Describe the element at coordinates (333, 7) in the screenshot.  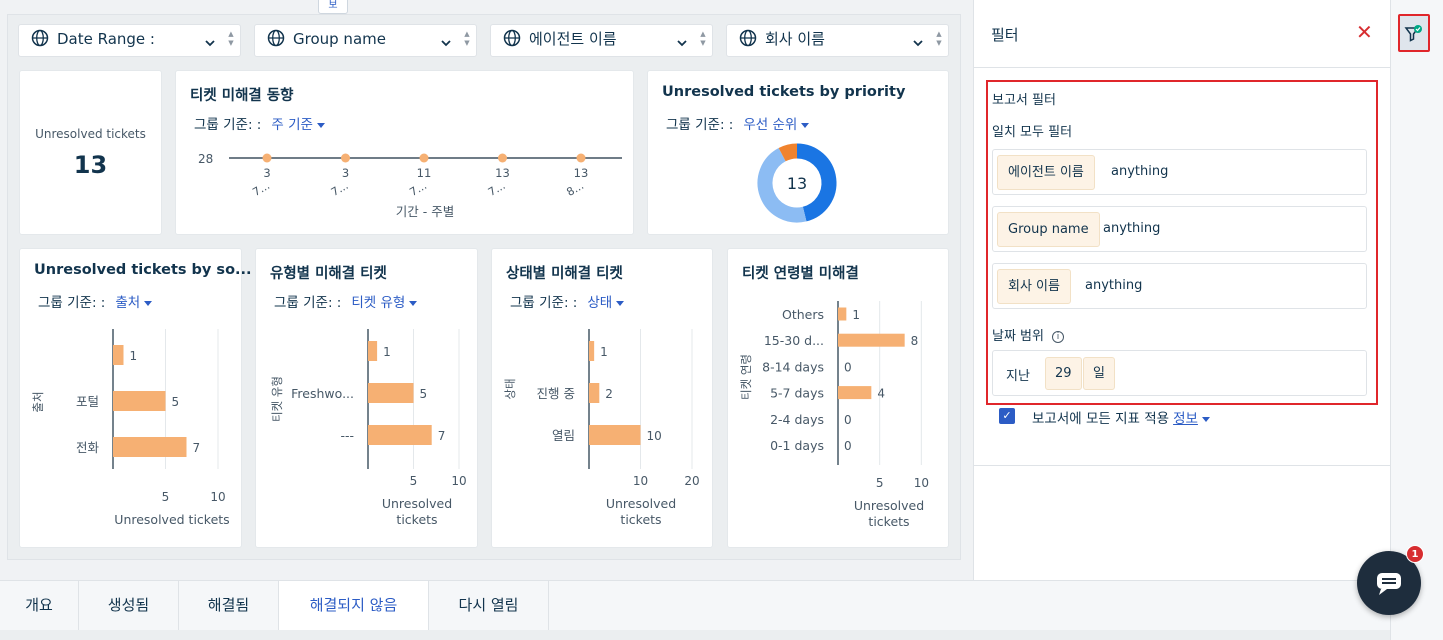
I see `top-tab: 보` at that location.